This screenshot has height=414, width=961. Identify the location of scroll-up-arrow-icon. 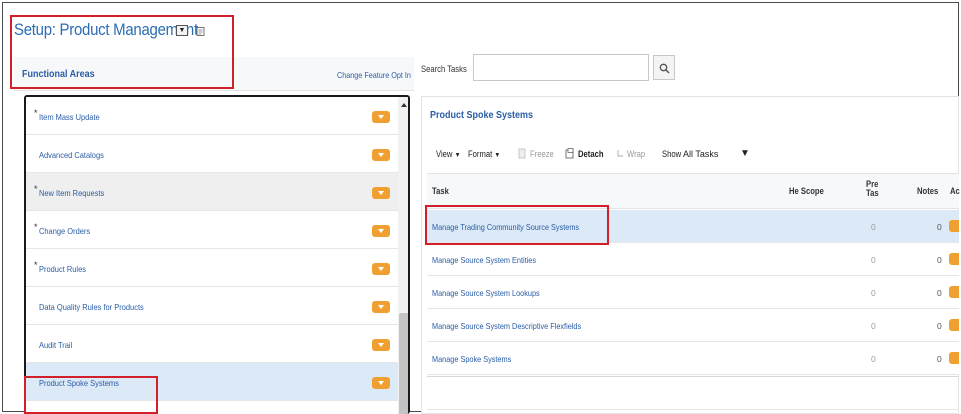
(404, 105).